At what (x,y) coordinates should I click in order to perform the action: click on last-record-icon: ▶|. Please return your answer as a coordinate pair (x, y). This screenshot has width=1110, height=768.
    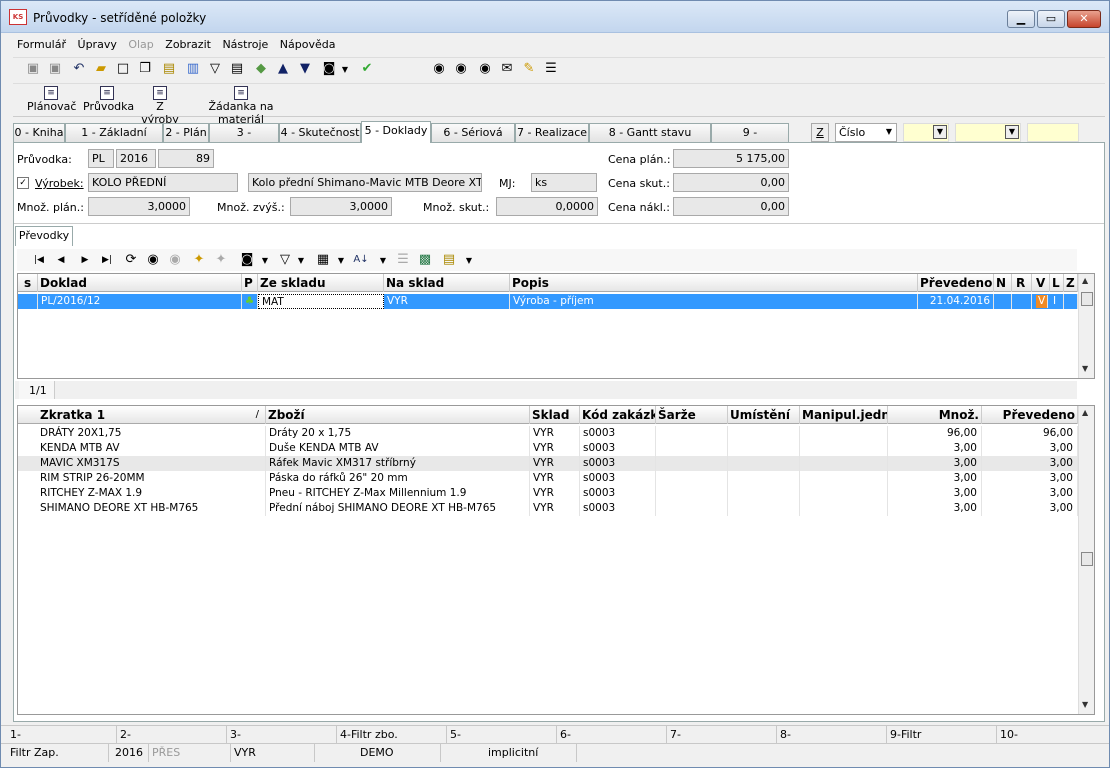
    Looking at the image, I should click on (107, 260).